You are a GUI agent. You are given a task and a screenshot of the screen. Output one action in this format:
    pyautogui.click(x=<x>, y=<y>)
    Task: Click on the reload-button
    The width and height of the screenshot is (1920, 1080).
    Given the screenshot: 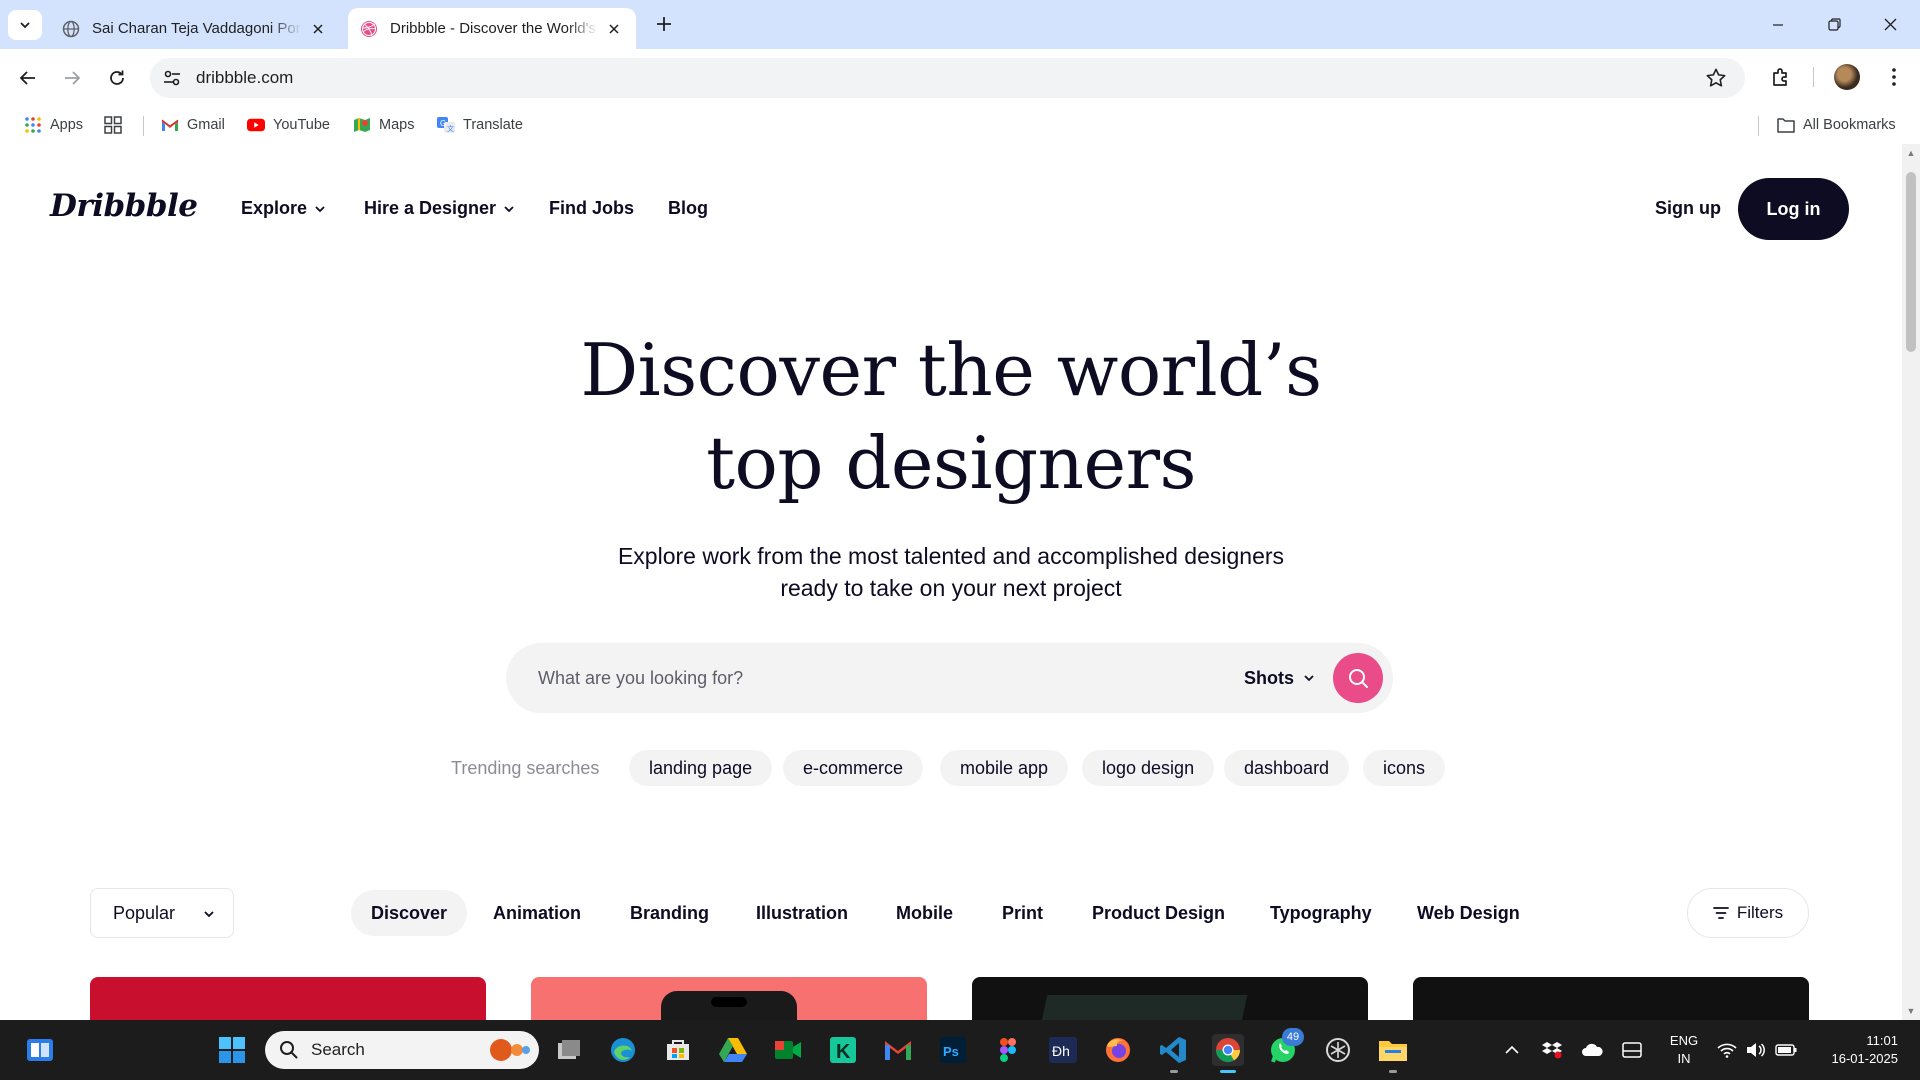 What is the action you would take?
    pyautogui.click(x=117, y=78)
    